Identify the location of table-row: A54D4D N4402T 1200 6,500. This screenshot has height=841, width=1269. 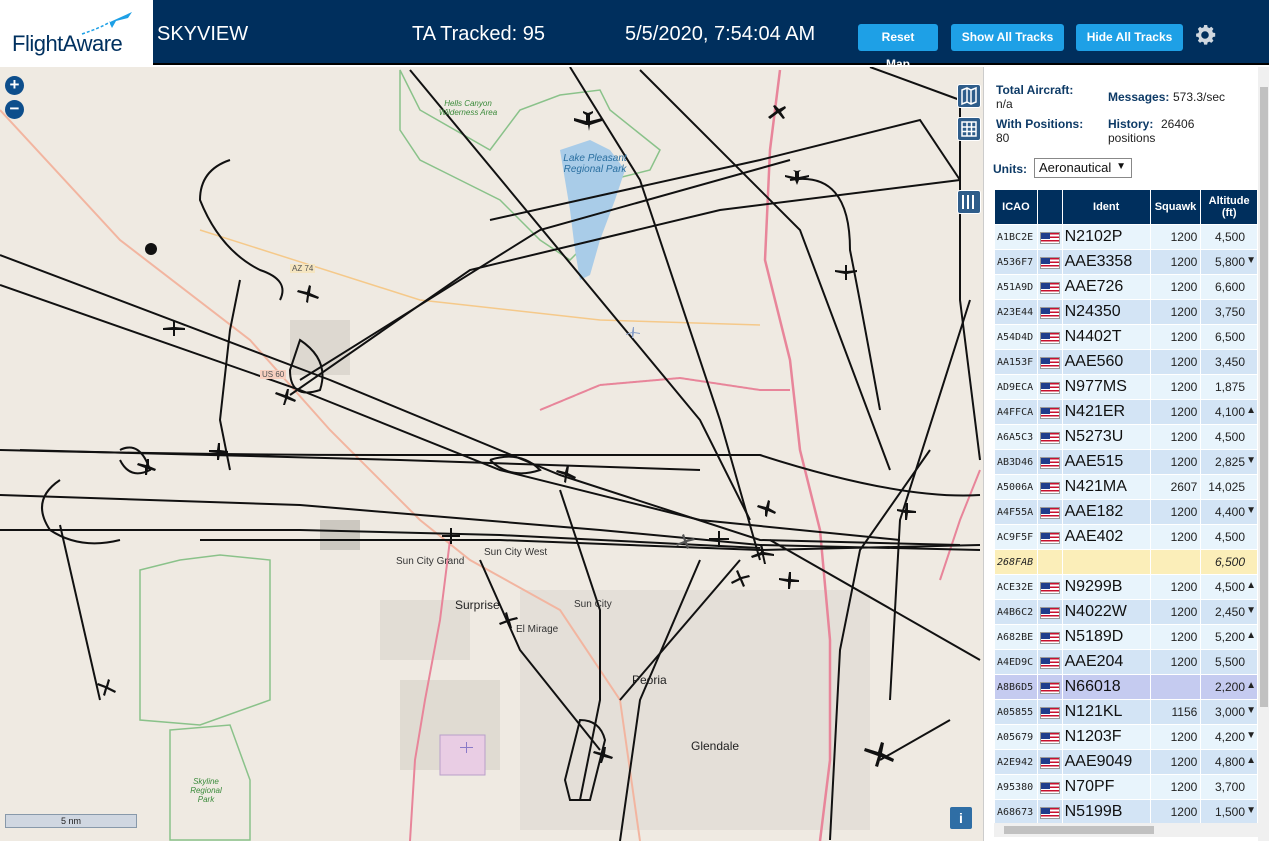
(1126, 337).